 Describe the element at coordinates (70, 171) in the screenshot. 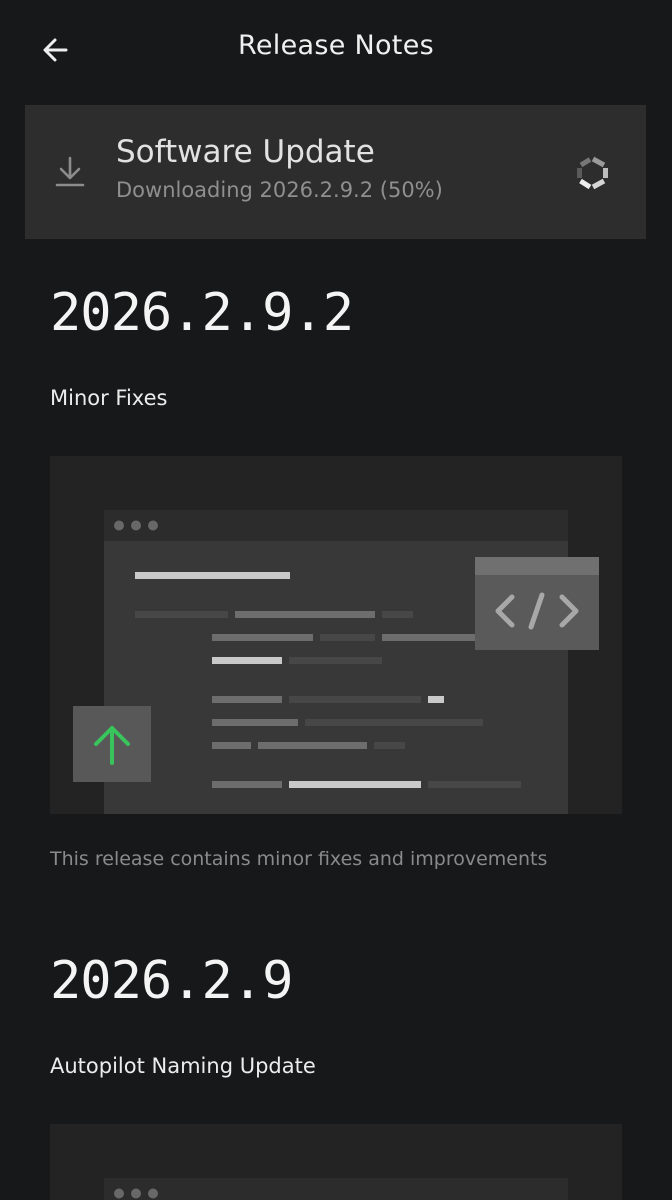

I see `download-icon` at that location.